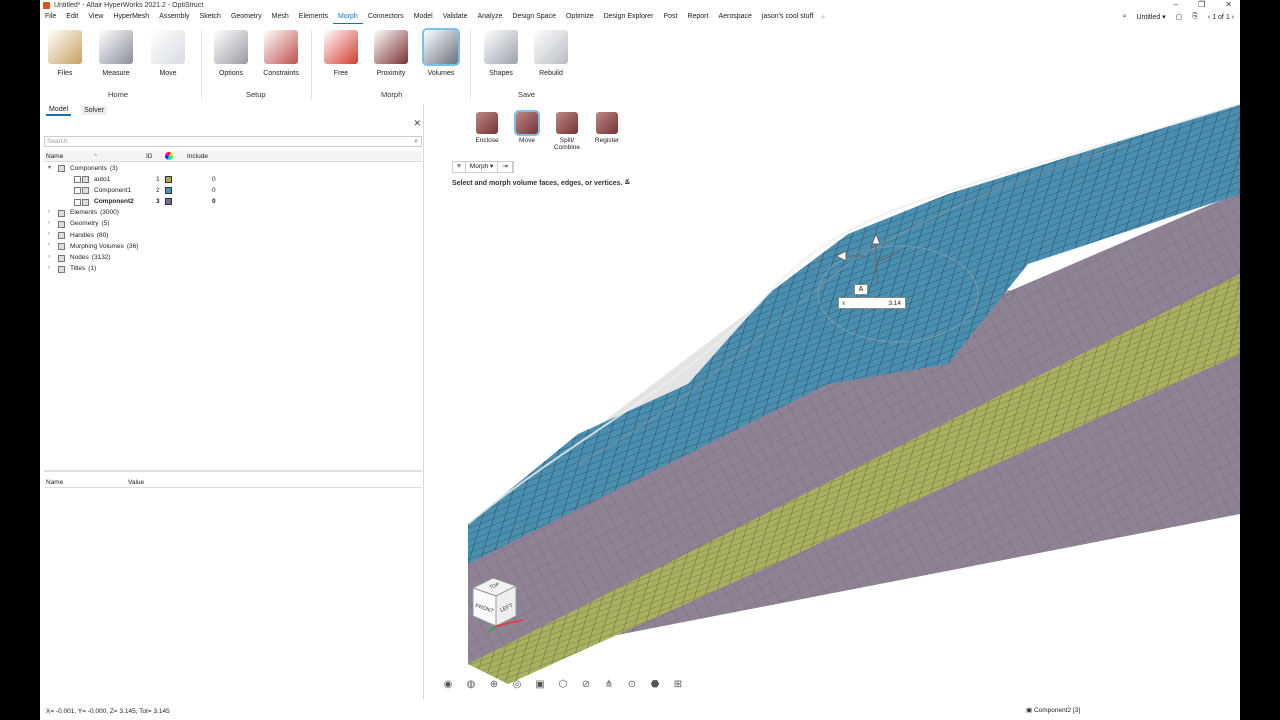 The image size is (1280, 720). I want to click on menu-design-explorer: Design Explorer, so click(629, 17).